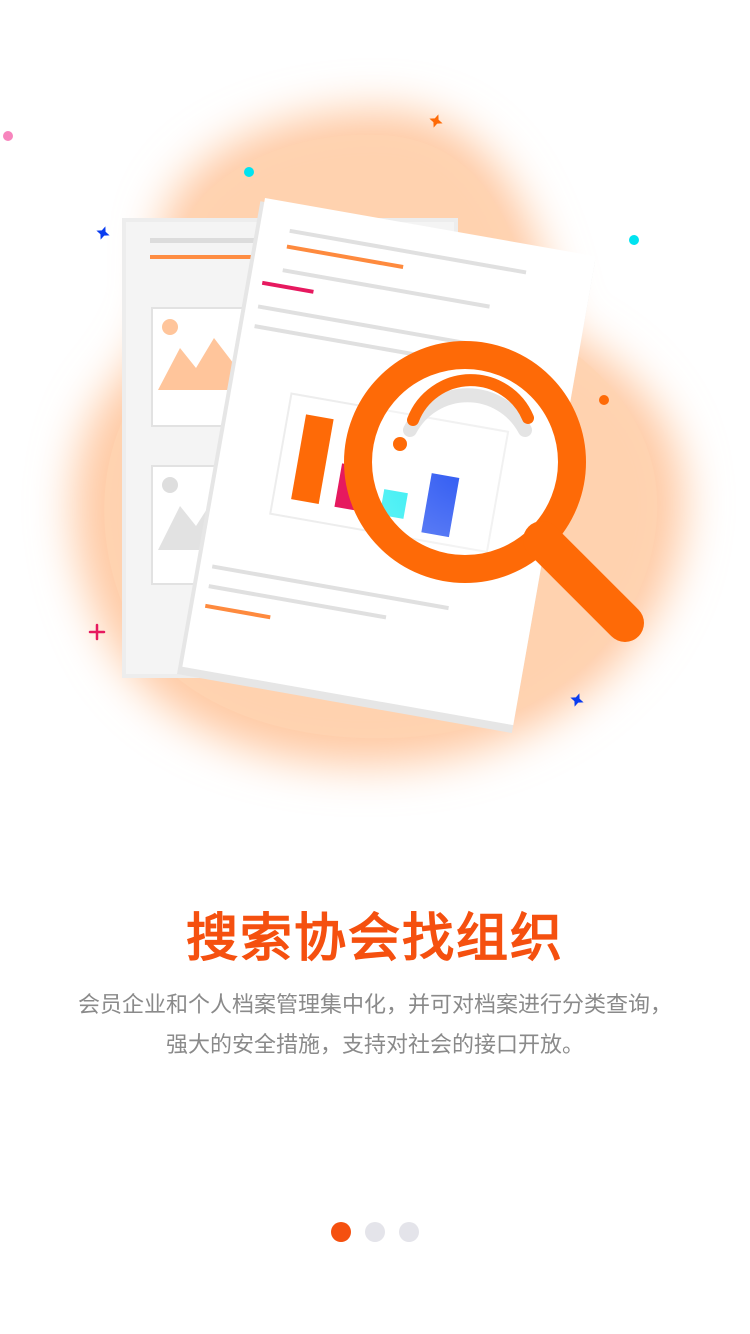 The image size is (750, 1334). I want to click on onboarding-title: 搜索协会找组织, so click(374, 939).